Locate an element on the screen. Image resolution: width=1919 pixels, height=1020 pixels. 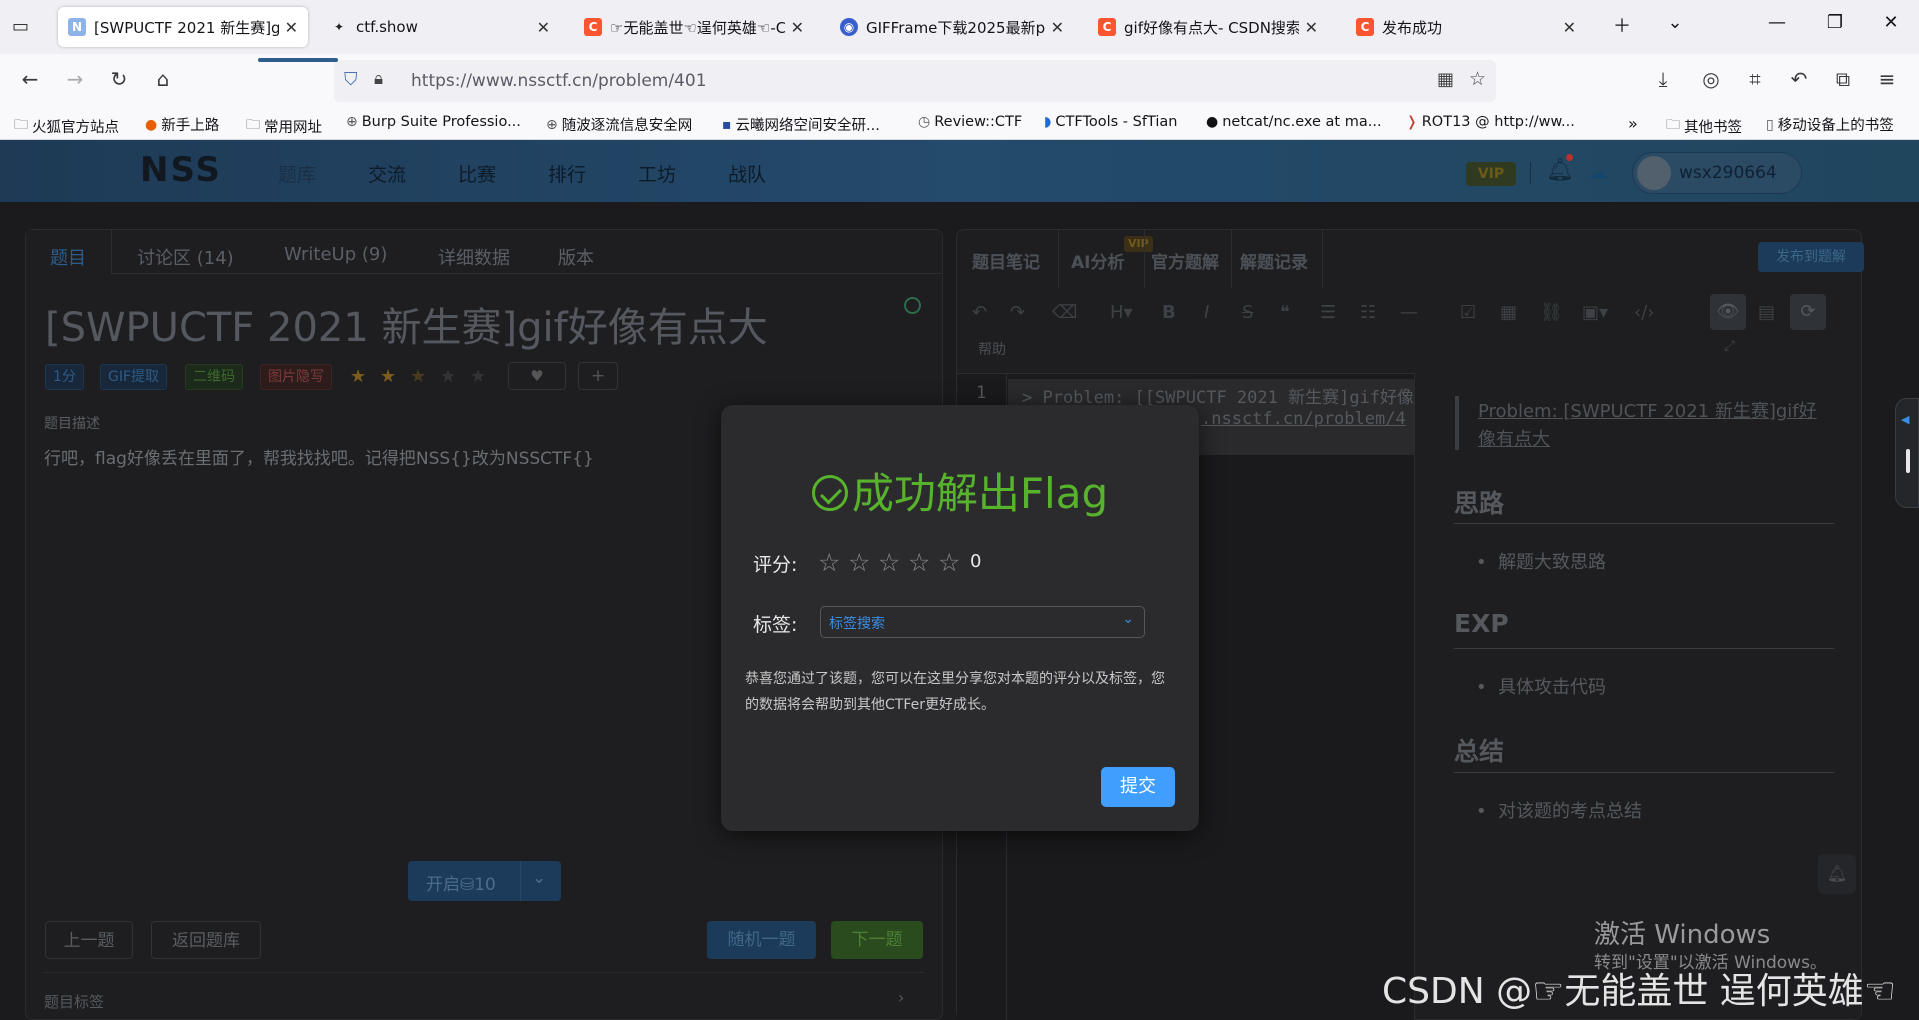
sync-scroll-icon: ⟳ is located at coordinates (1808, 312).